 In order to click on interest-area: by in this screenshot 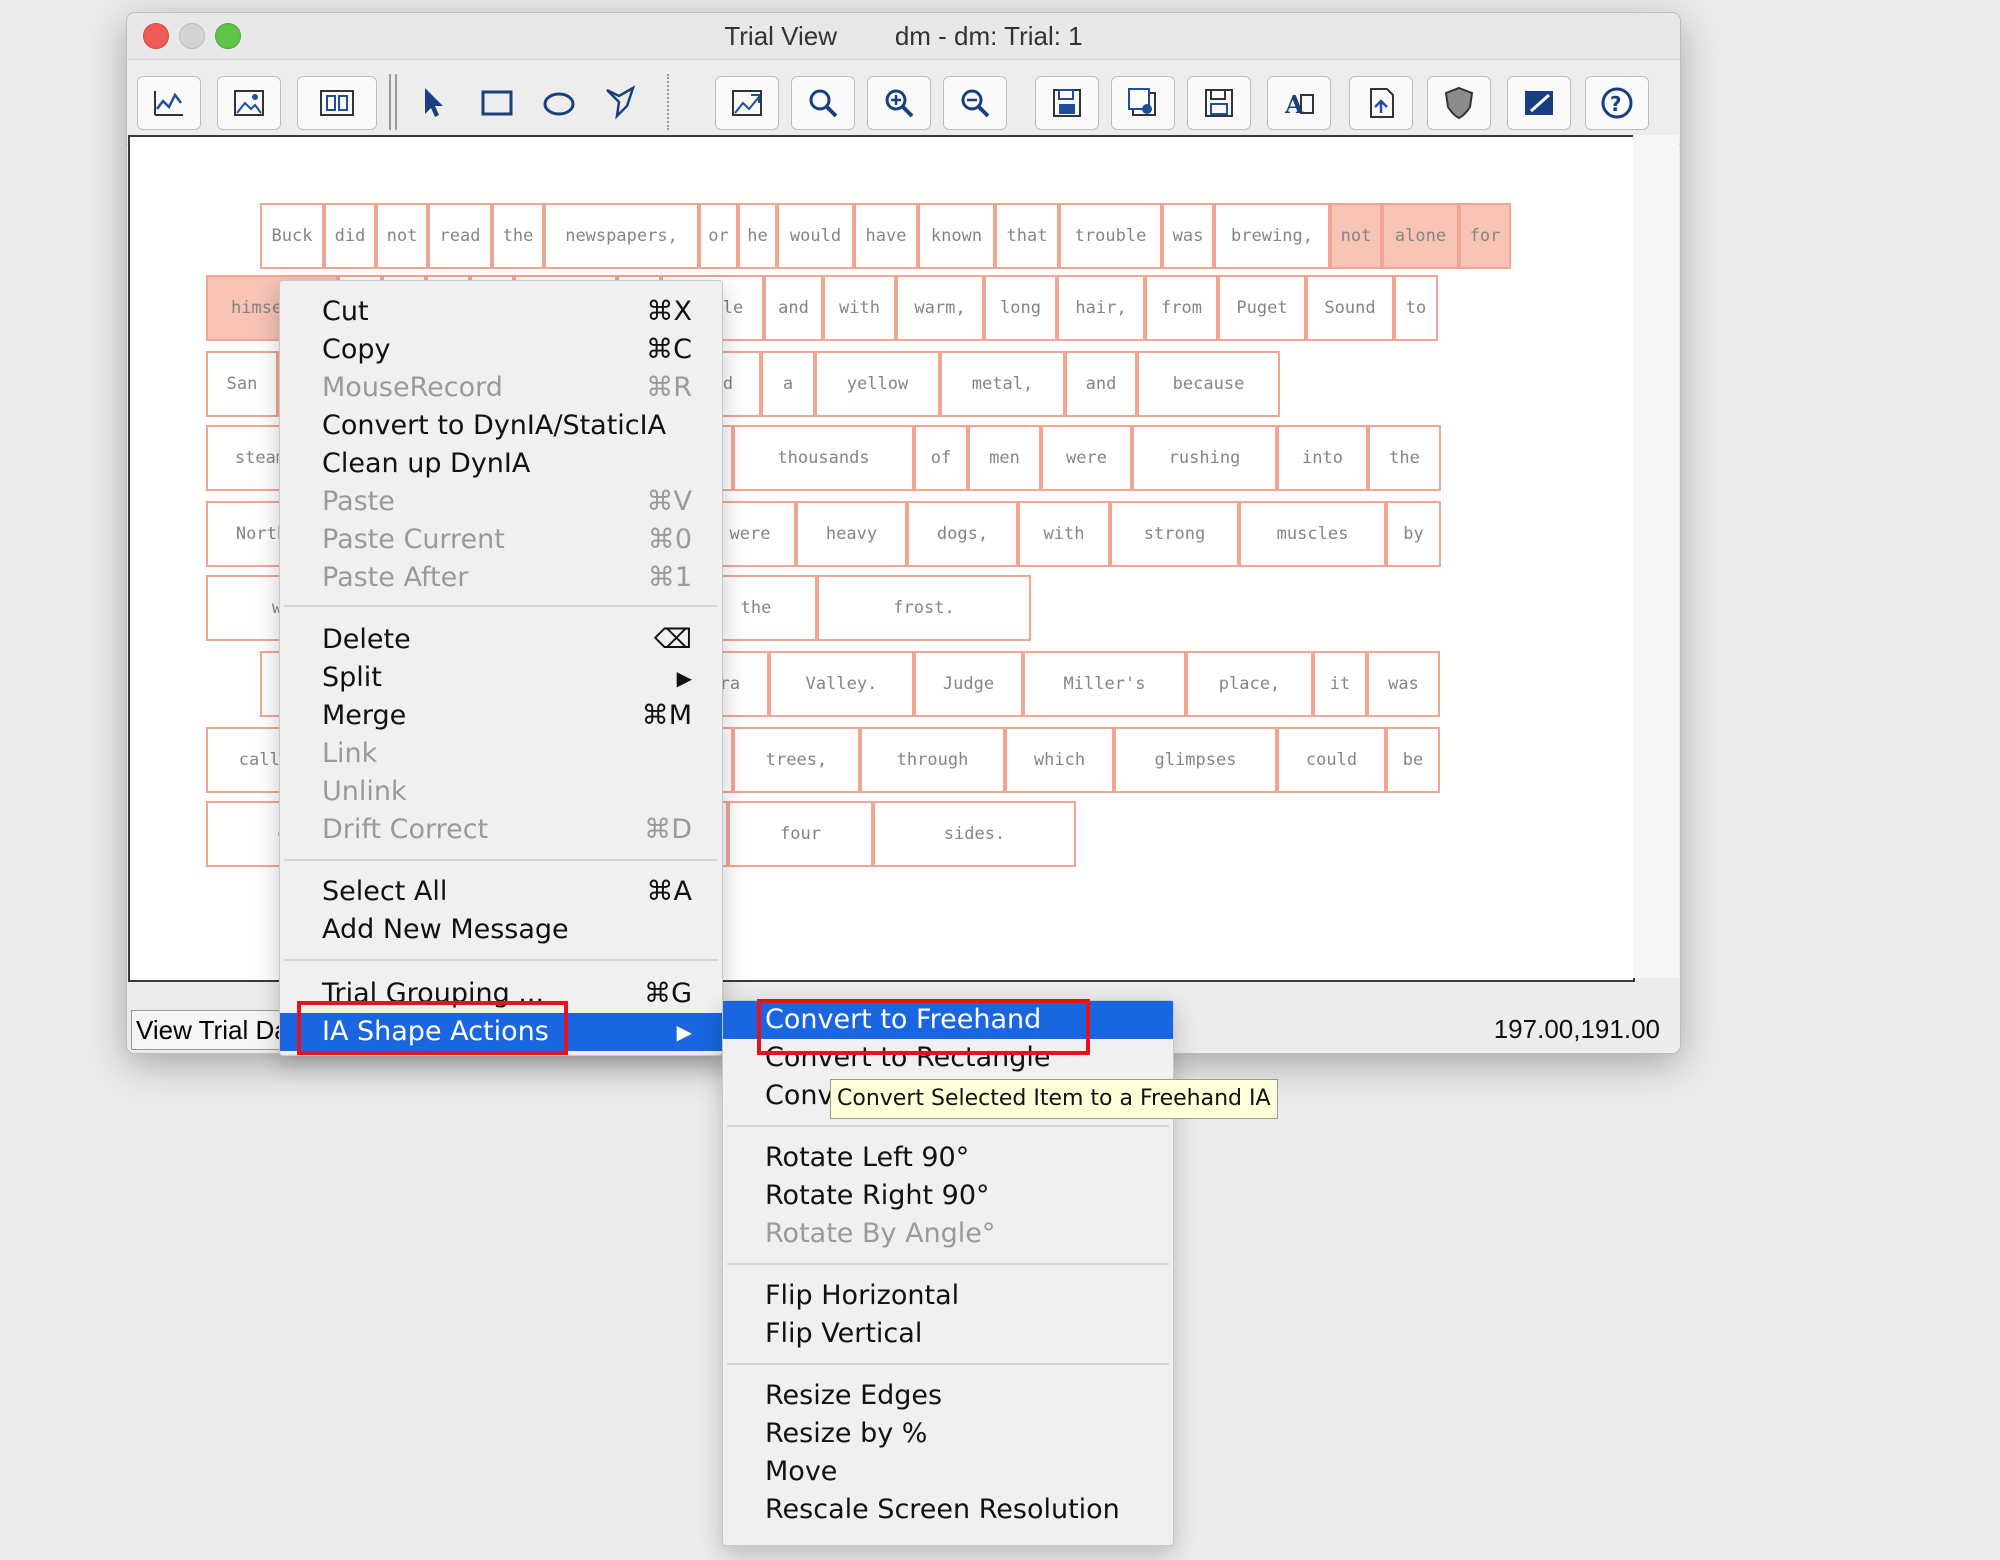, I will do `click(1413, 534)`.